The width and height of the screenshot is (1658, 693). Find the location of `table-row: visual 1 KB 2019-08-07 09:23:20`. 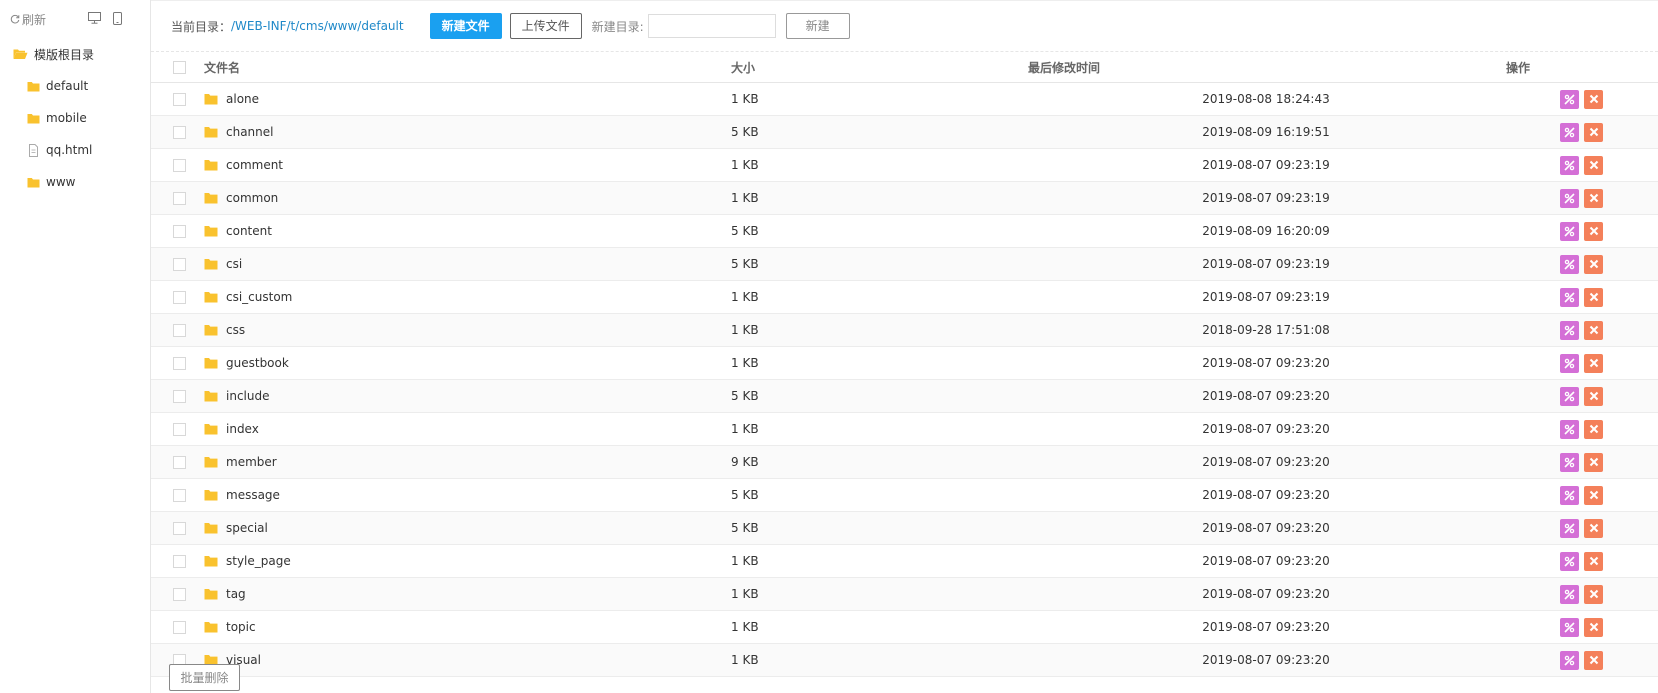

table-row: visual 1 KB 2019-08-07 09:23:20 is located at coordinates (904, 660).